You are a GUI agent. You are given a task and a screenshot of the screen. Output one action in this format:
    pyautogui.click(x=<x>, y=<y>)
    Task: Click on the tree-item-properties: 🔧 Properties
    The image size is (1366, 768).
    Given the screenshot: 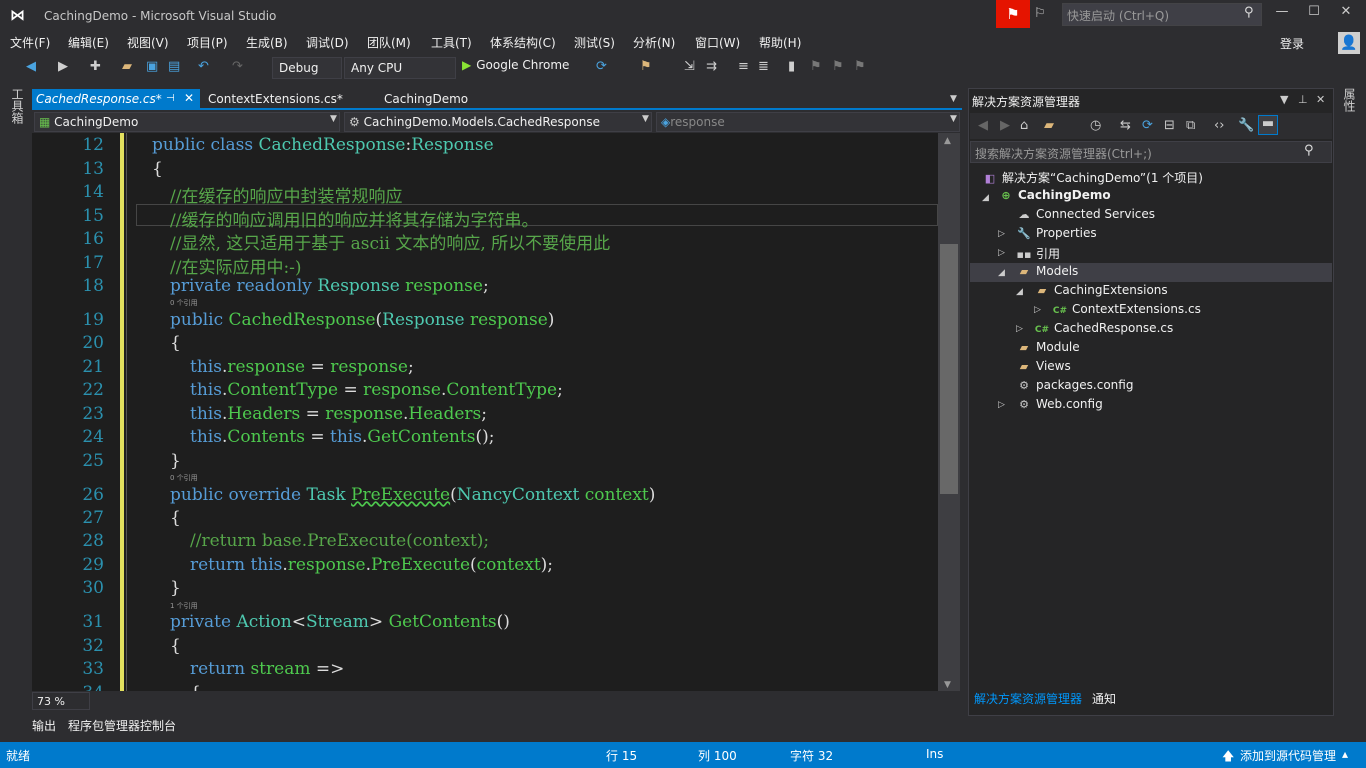 What is the action you would take?
    pyautogui.click(x=1056, y=235)
    